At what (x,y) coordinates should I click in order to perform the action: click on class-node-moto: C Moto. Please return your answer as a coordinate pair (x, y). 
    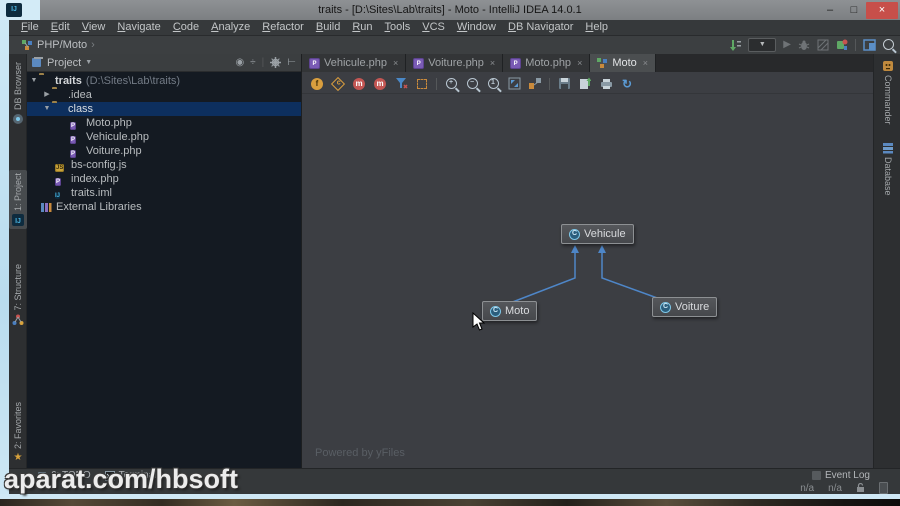
    Looking at the image, I should click on (510, 311).